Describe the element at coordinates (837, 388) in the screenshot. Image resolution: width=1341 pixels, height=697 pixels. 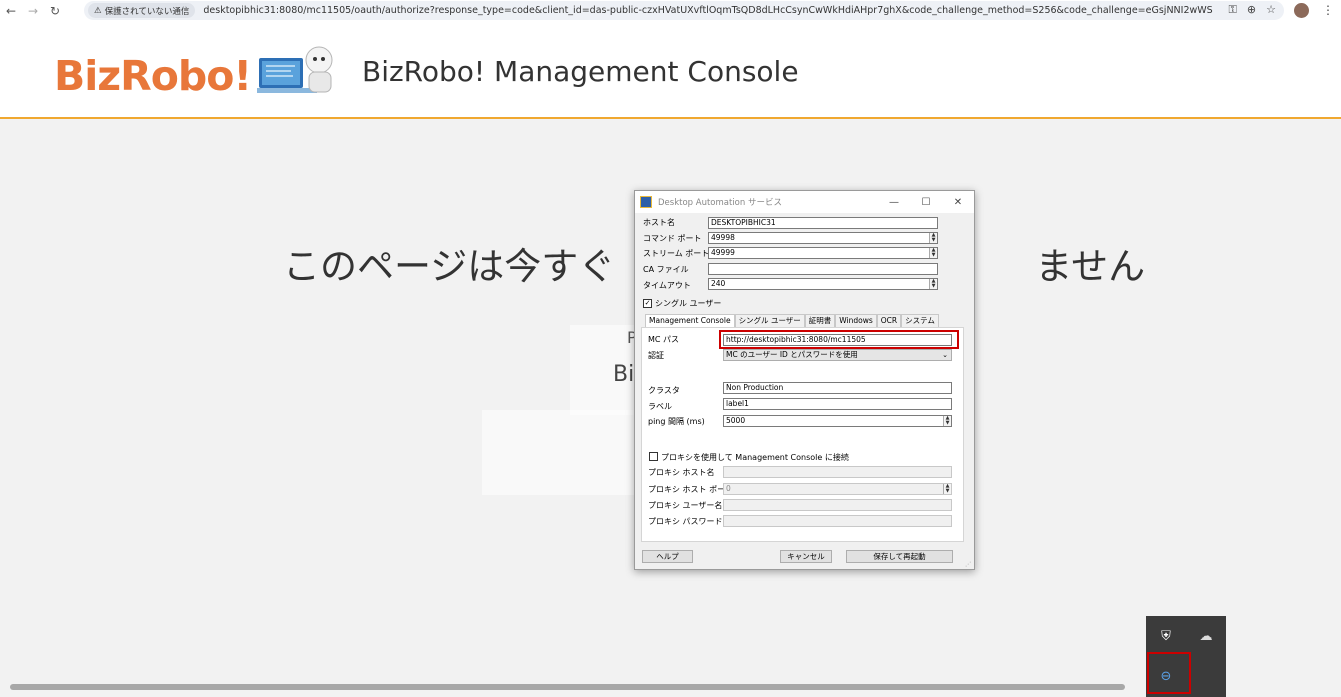
I see `cluster-field: Non Production` at that location.